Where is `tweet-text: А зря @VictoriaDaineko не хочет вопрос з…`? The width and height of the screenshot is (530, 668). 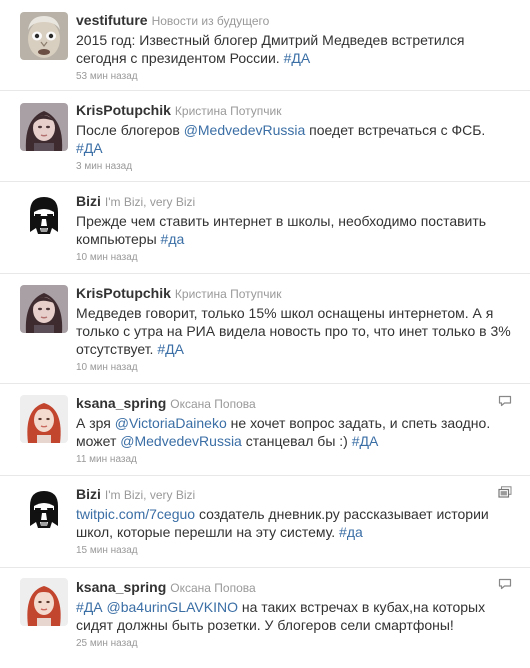 tweet-text: А зря @VictoriaDaineko не хочет вопрос з… is located at coordinates (303, 432).